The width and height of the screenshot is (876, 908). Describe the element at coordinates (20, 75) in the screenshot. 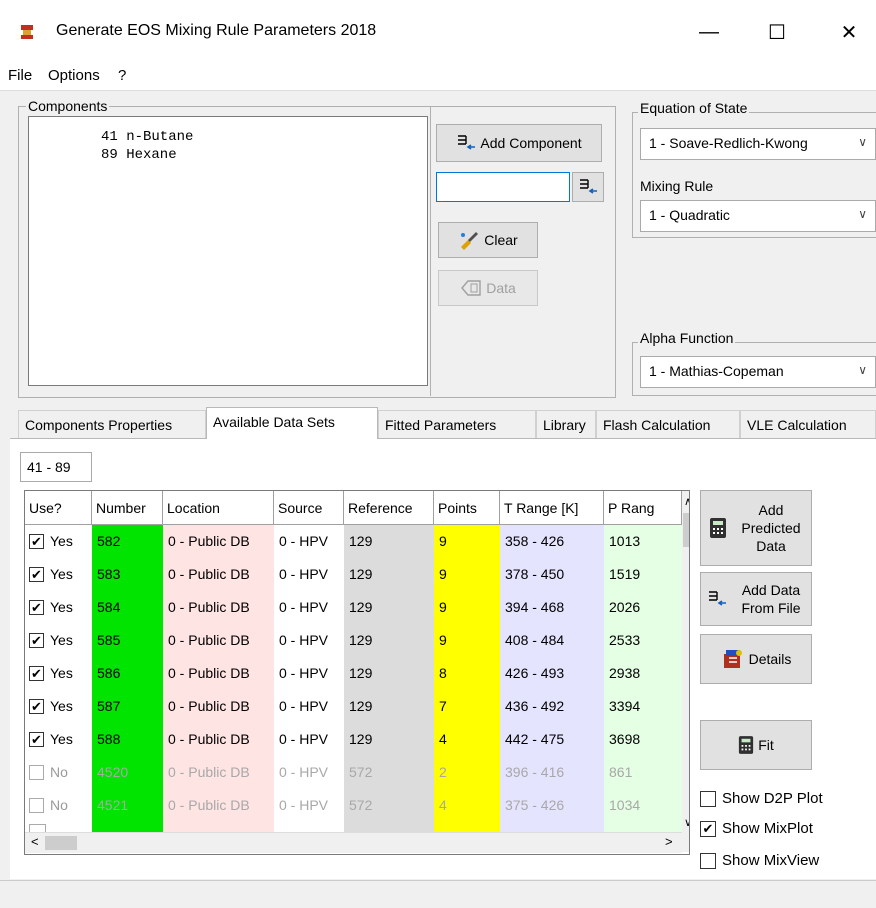

I see `menu-file: File` at that location.